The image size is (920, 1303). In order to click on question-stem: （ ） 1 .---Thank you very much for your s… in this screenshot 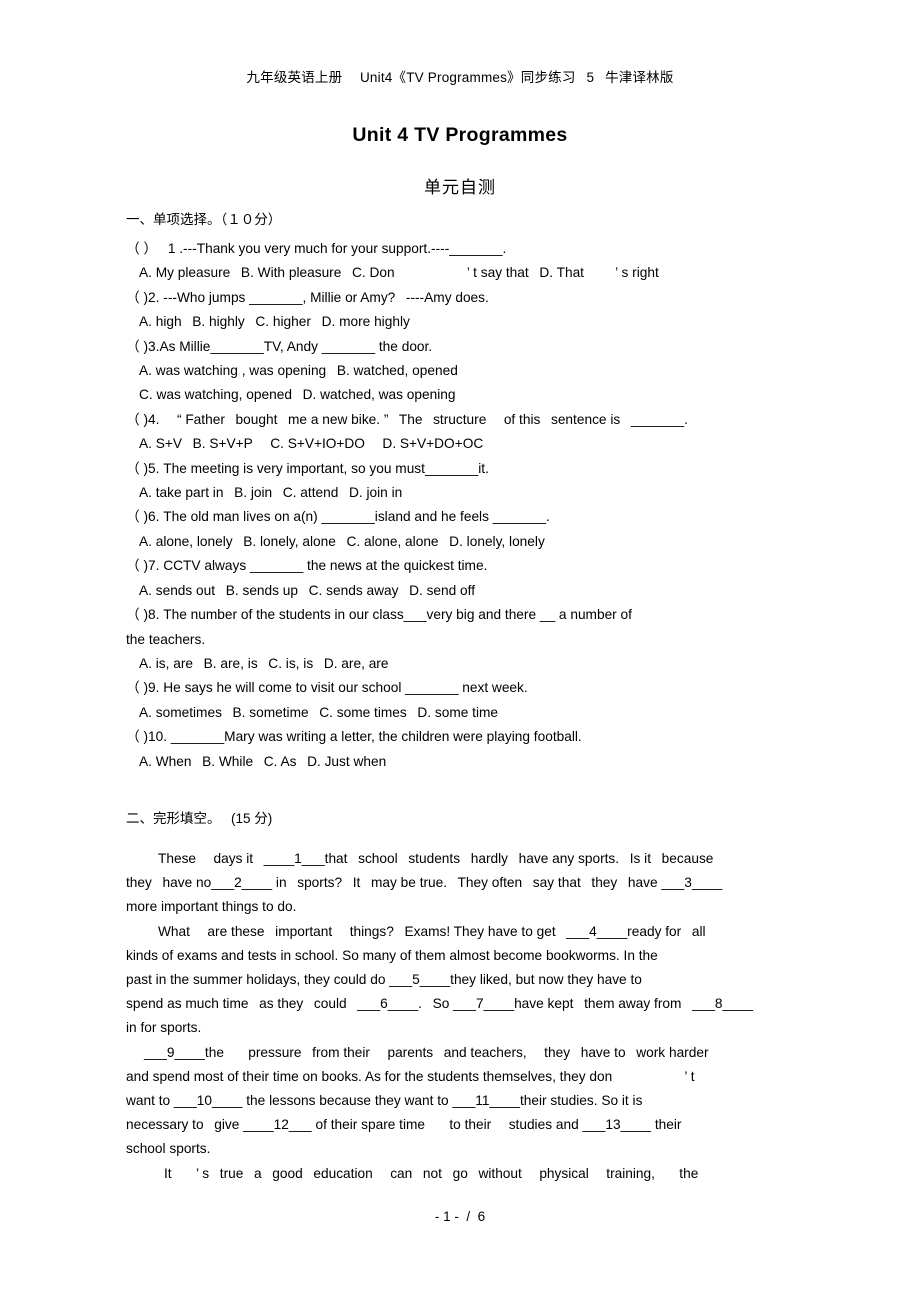, I will do `click(316, 248)`.